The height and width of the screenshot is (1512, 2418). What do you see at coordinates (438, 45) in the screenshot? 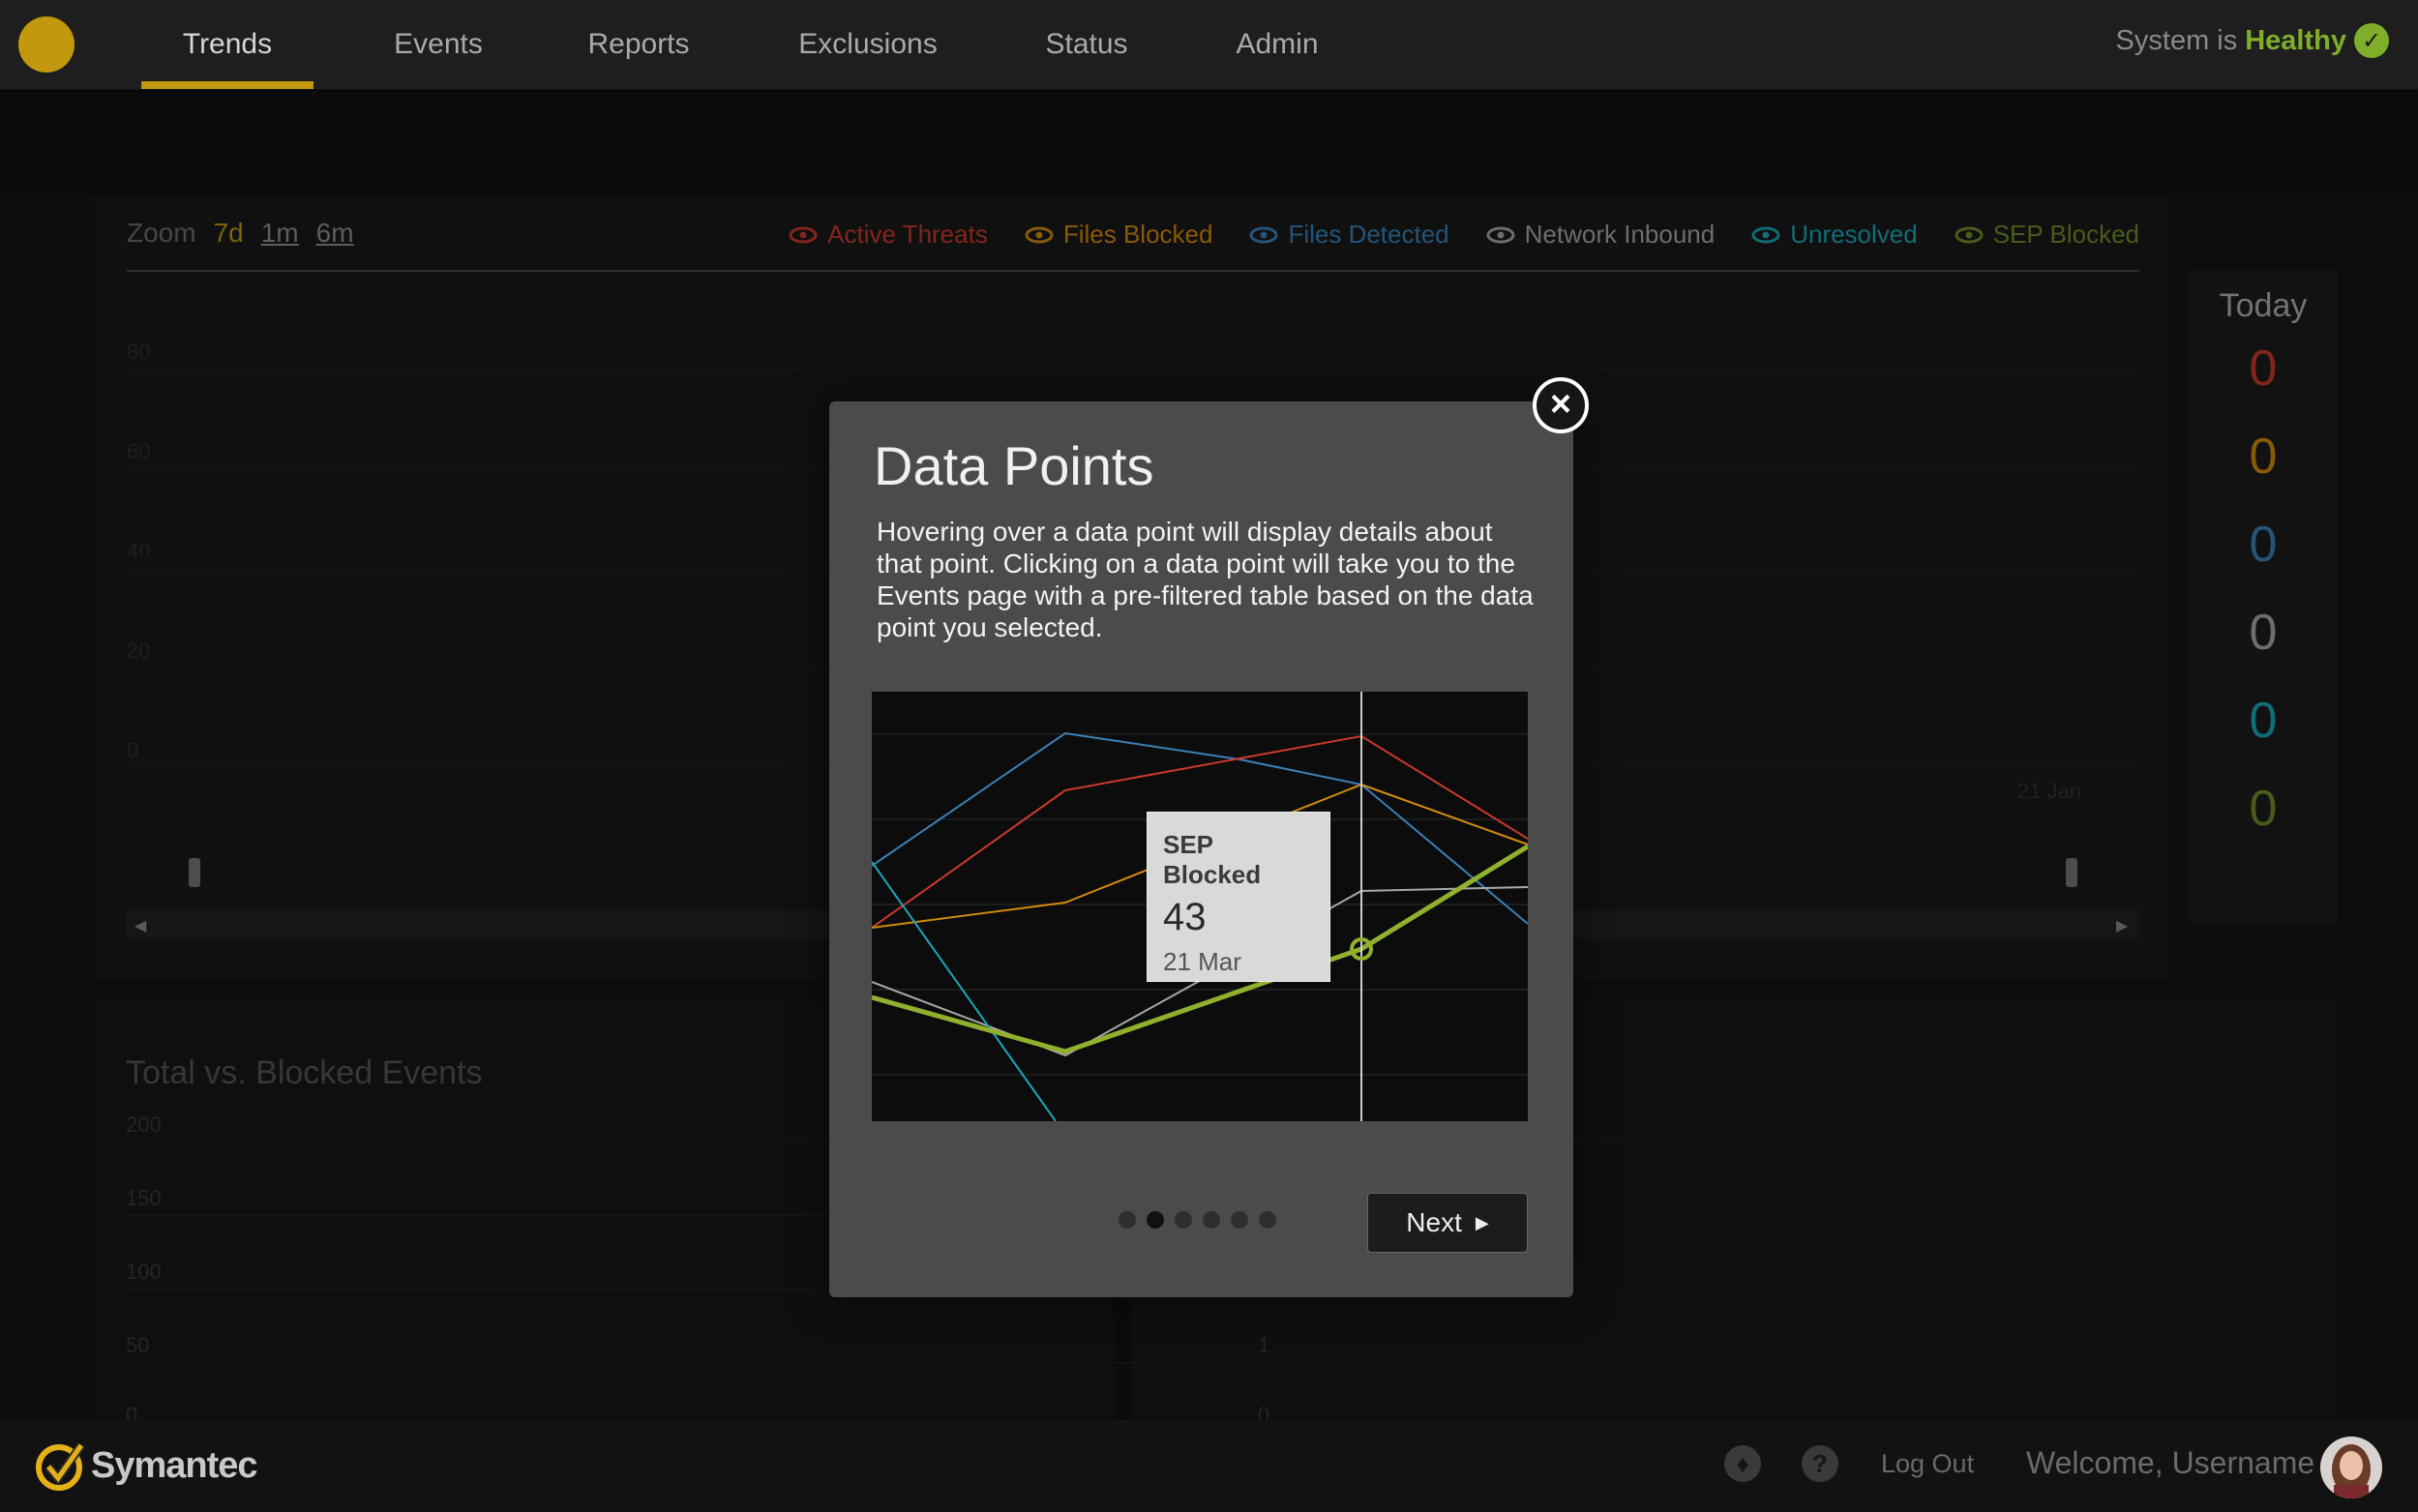
I see `tab-events: Events` at bounding box center [438, 45].